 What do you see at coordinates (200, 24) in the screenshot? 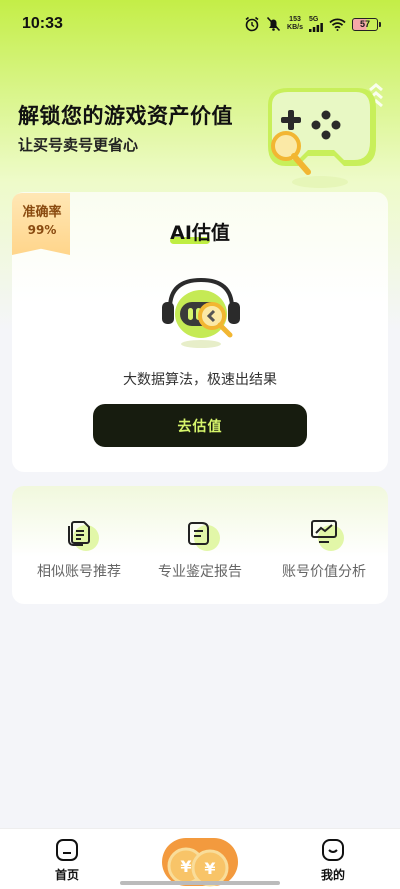
I see `status-bar: 10:33 153 KB/s 5G 57` at bounding box center [200, 24].